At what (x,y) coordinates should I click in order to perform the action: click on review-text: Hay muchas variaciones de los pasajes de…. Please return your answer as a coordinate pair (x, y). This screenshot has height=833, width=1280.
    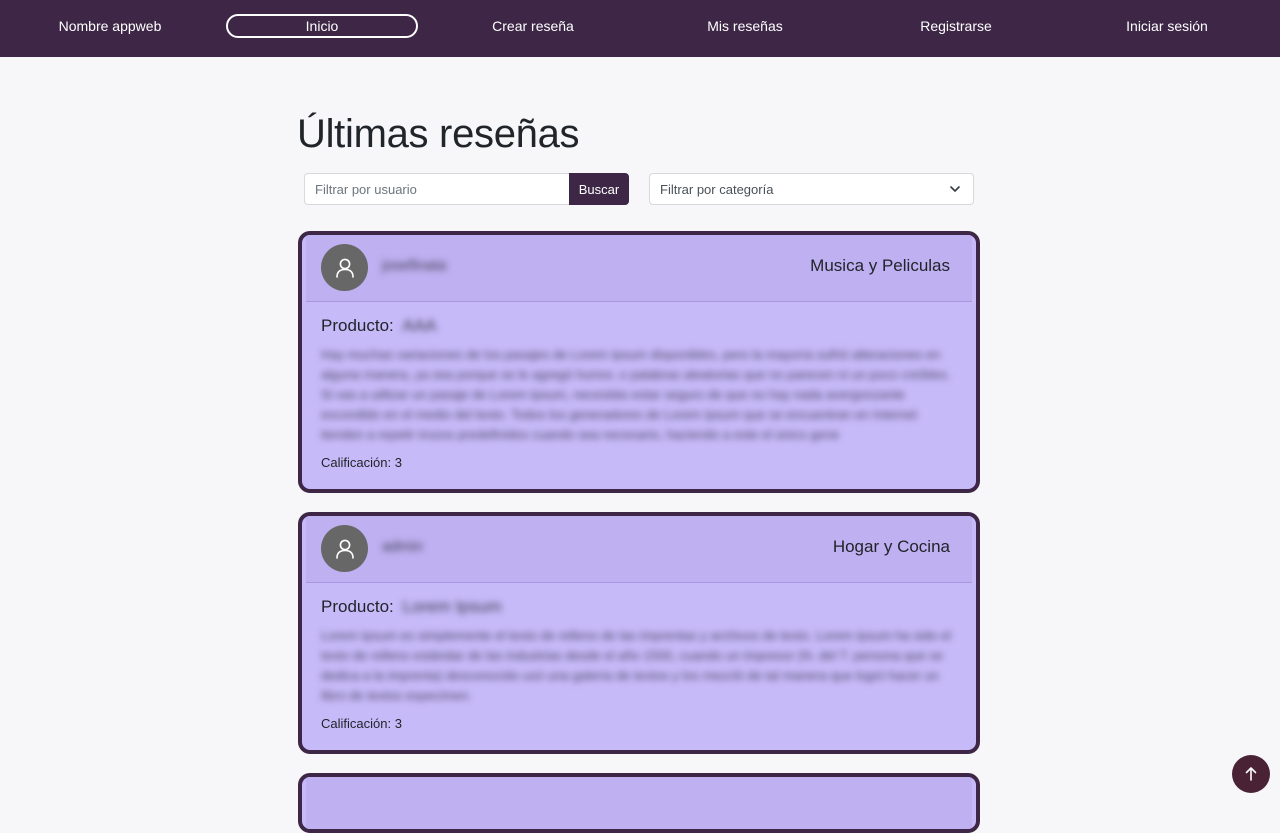
    Looking at the image, I should click on (636, 394).